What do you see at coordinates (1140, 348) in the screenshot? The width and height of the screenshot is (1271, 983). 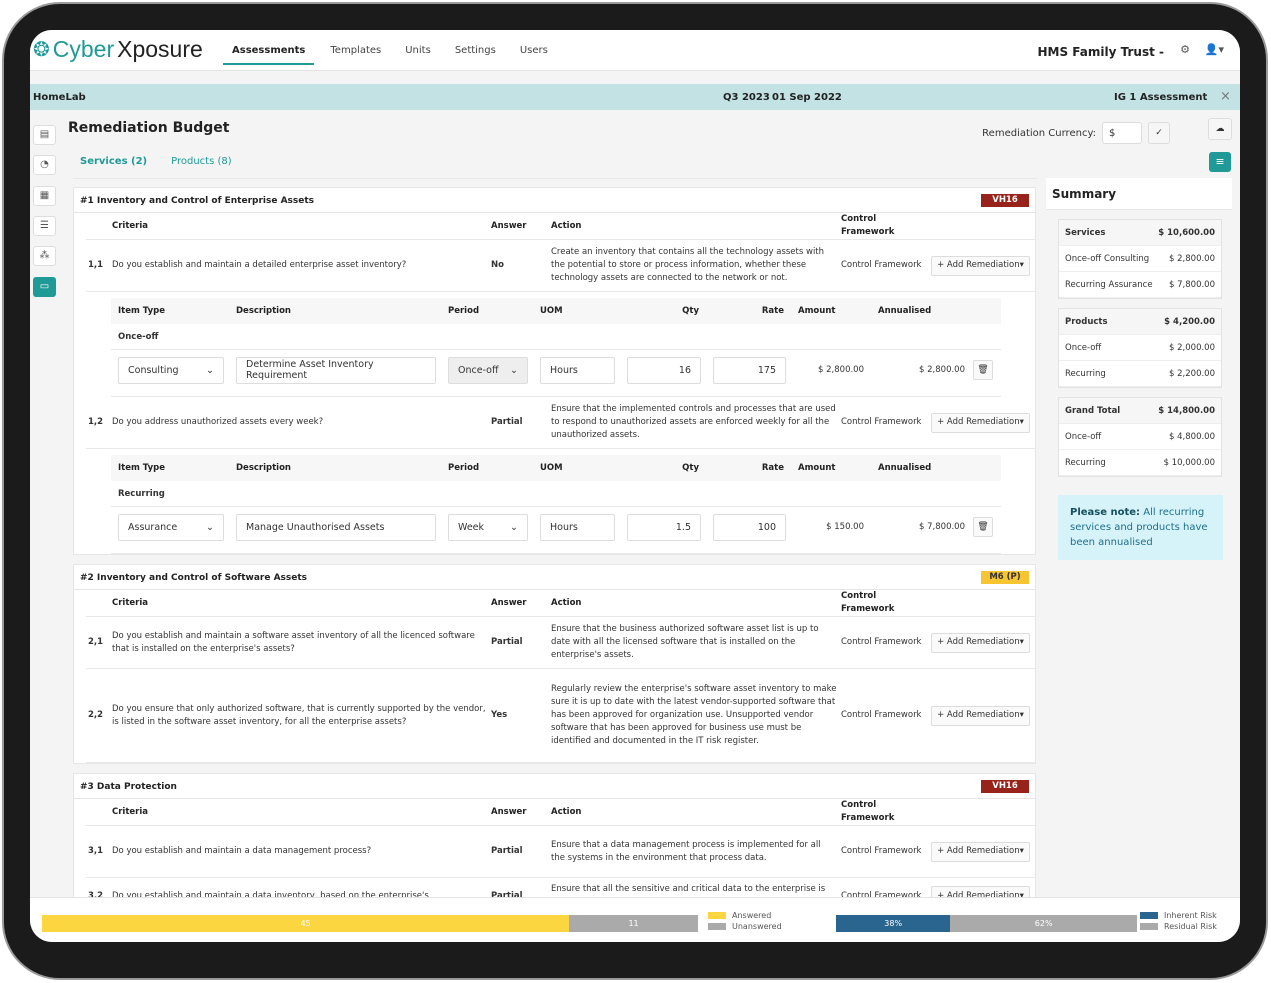 I see `summary-item: Once-off $ 2,000.00` at bounding box center [1140, 348].